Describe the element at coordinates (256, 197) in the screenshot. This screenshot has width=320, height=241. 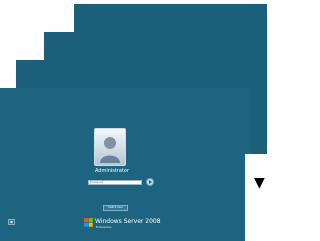
I see `white-gap` at that location.